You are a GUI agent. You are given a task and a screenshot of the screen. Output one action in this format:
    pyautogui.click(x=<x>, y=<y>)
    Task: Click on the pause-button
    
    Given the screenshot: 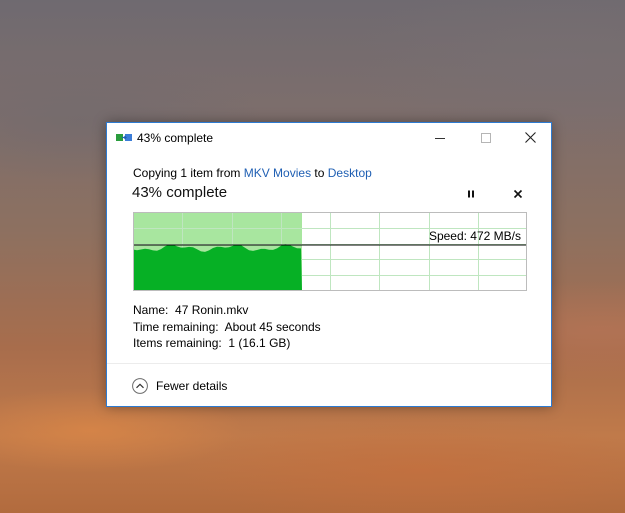 What is the action you would take?
    pyautogui.click(x=471, y=194)
    